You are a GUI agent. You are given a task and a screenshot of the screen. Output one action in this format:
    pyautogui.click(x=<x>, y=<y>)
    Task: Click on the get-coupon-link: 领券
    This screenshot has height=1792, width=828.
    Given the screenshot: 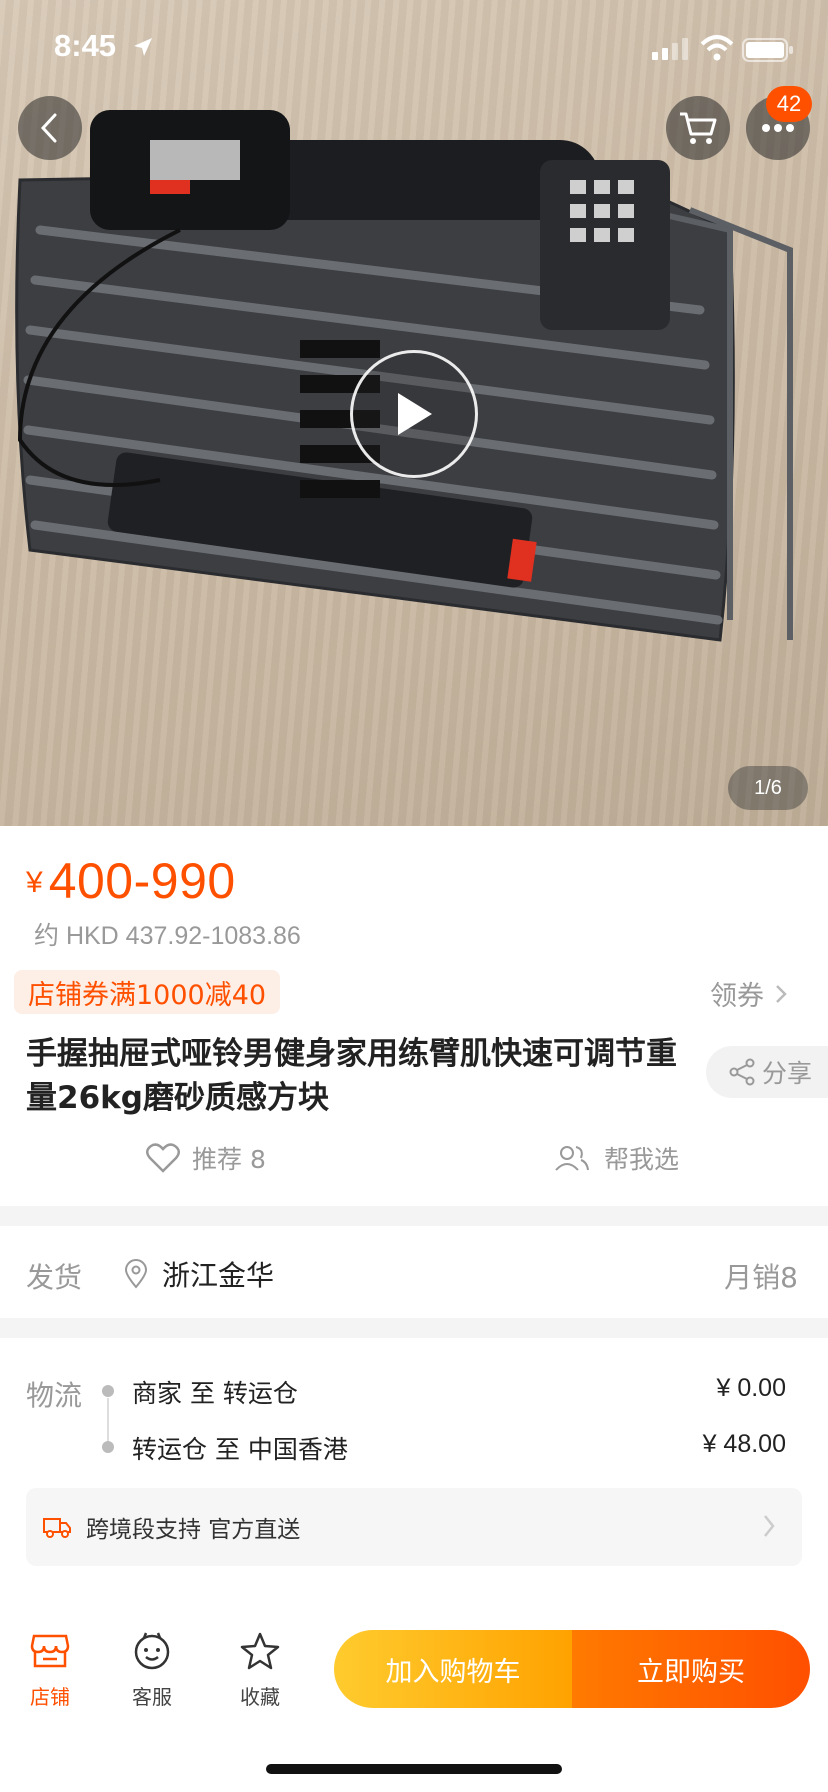 What is the action you would take?
    pyautogui.click(x=749, y=993)
    